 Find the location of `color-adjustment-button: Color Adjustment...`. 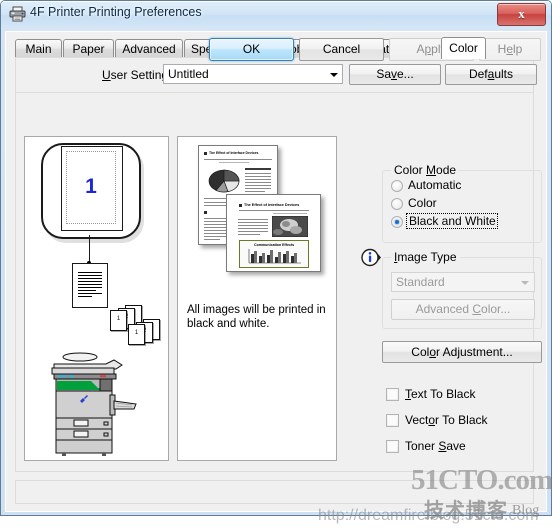

color-adjustment-button: Color Adjustment... is located at coordinates (462, 352).